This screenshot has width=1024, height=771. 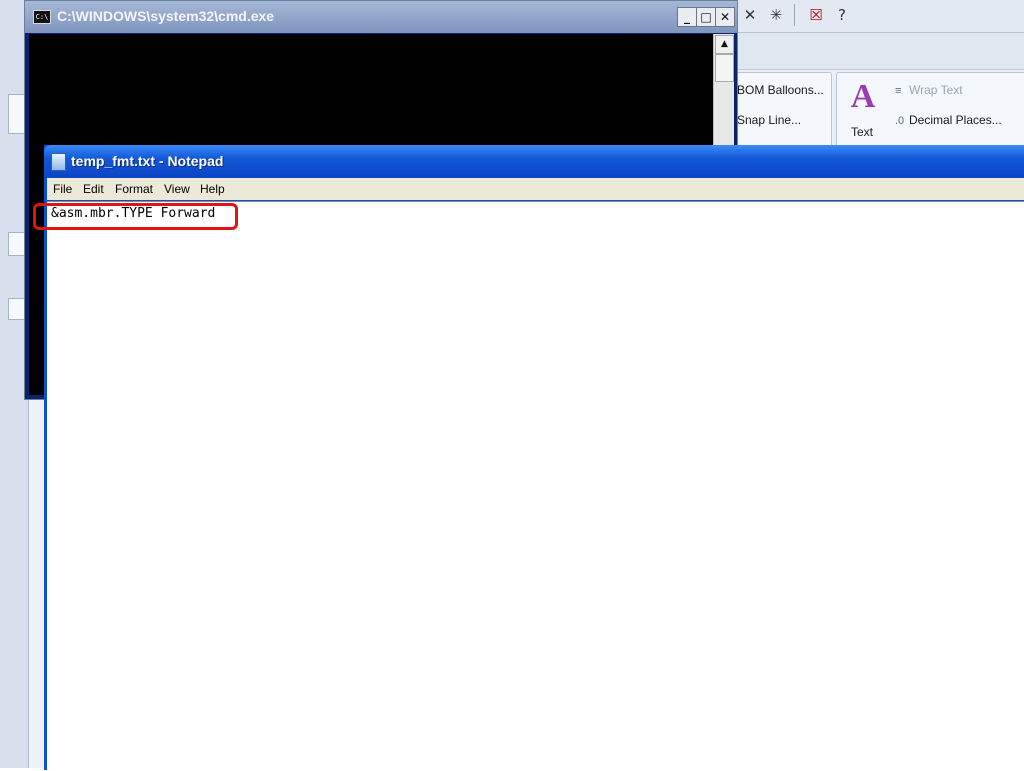 What do you see at coordinates (900, 121) in the screenshot?
I see `decimal-places-icon: .0` at bounding box center [900, 121].